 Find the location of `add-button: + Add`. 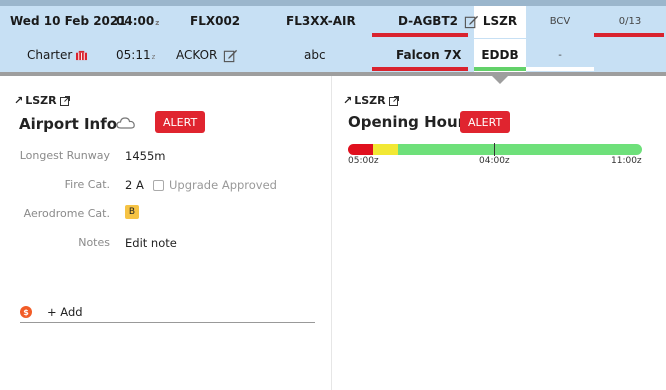

add-button: + Add is located at coordinates (65, 312).